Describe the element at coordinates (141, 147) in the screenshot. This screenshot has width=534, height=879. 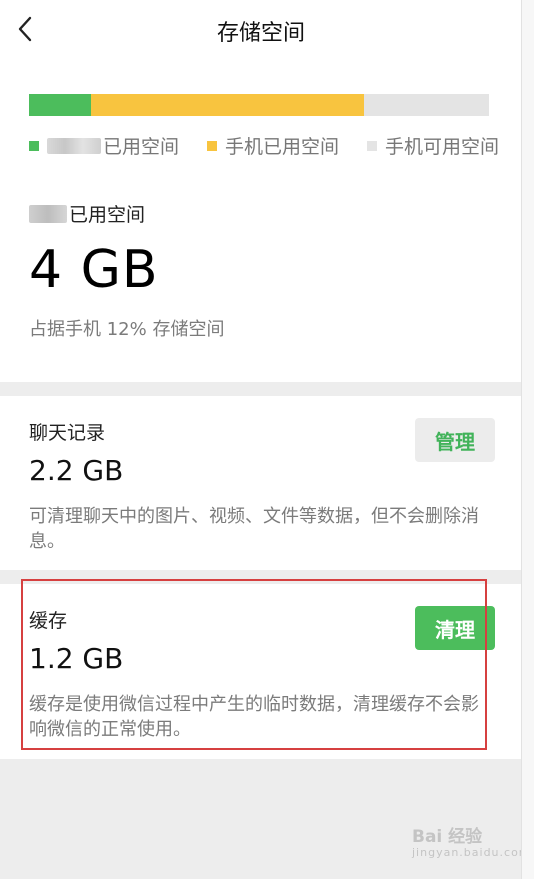
I see `legend-label: 已用空间` at that location.